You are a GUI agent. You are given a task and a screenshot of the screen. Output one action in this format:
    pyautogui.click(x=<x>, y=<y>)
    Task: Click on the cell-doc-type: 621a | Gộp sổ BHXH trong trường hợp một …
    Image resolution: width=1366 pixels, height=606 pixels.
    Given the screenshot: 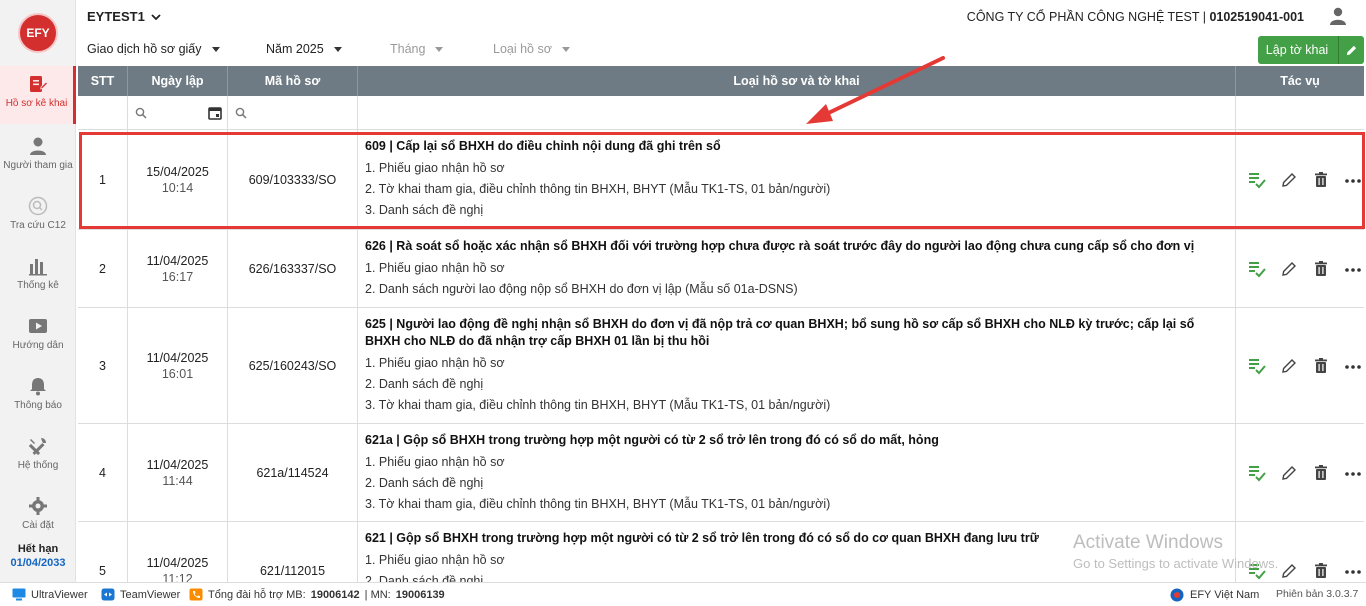 What is the action you would take?
    pyautogui.click(x=797, y=472)
    